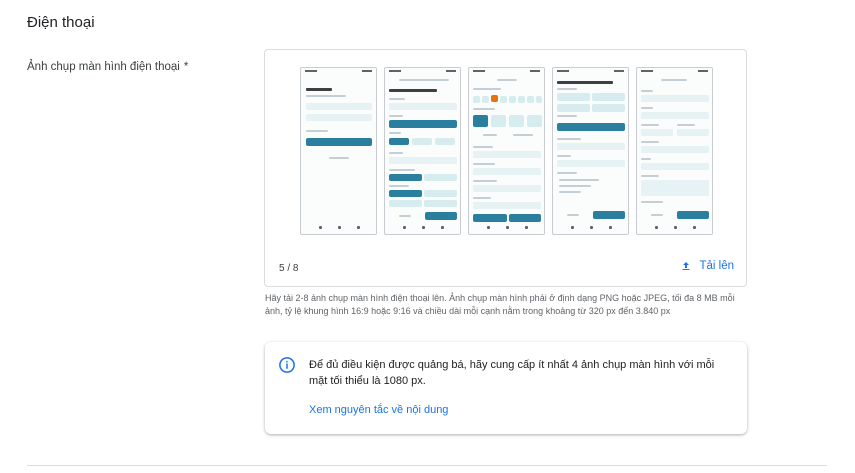 The width and height of the screenshot is (855, 473). Describe the element at coordinates (186, 67) in the screenshot. I see `required-mark: *` at that location.